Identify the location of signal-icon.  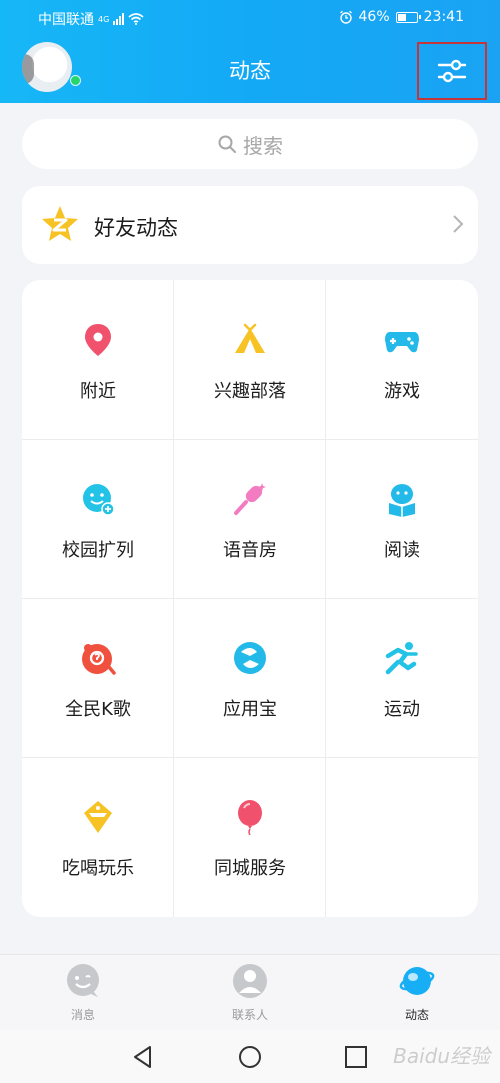
(119, 19).